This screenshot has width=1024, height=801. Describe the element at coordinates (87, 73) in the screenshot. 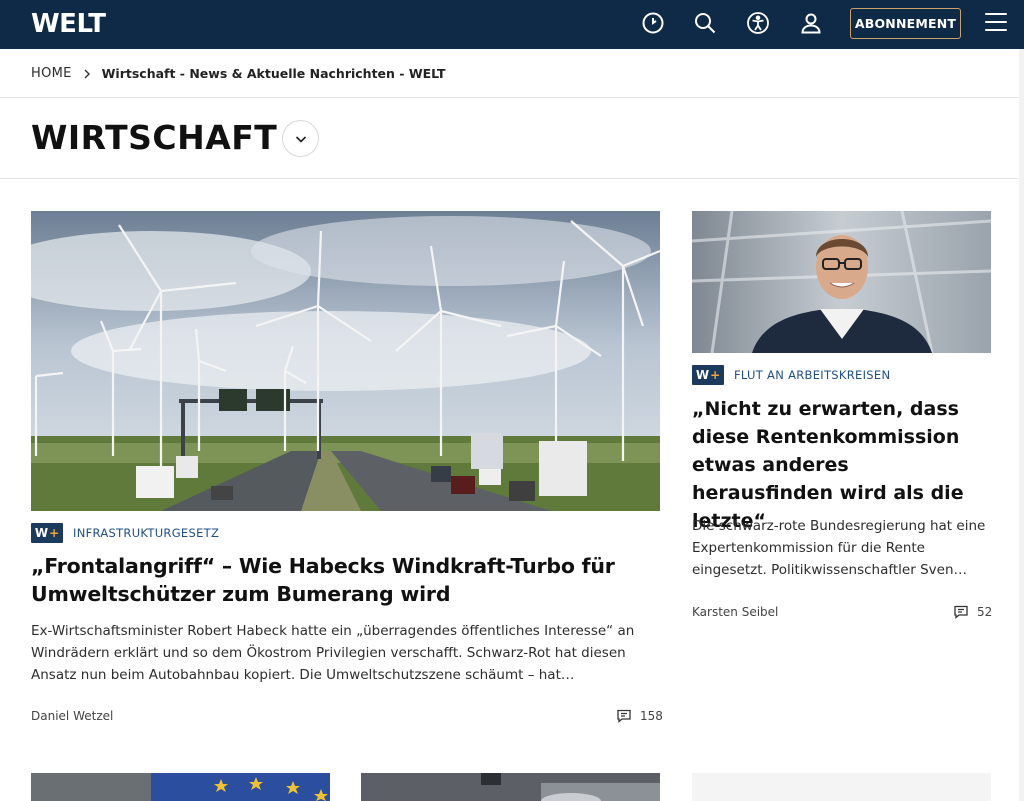

I see `chevron-right-icon` at that location.